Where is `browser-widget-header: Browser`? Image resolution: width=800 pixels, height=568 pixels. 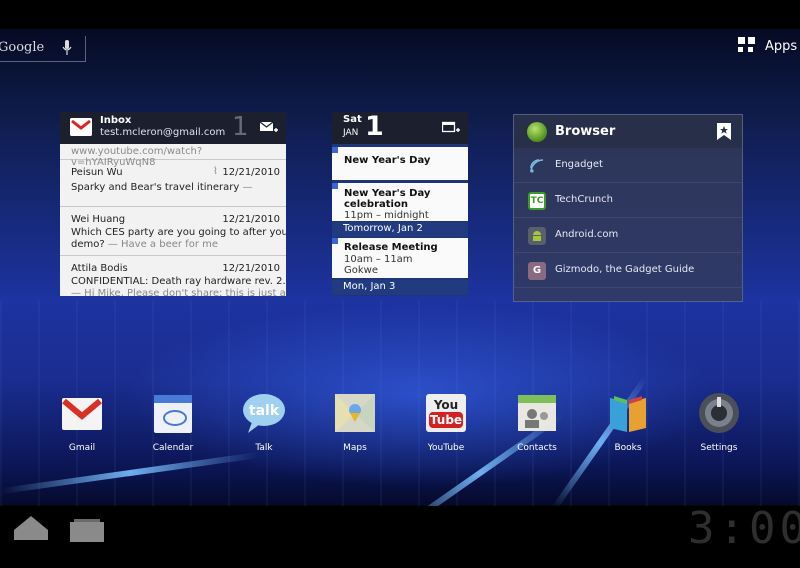
browser-widget-header: Browser is located at coordinates (628, 131).